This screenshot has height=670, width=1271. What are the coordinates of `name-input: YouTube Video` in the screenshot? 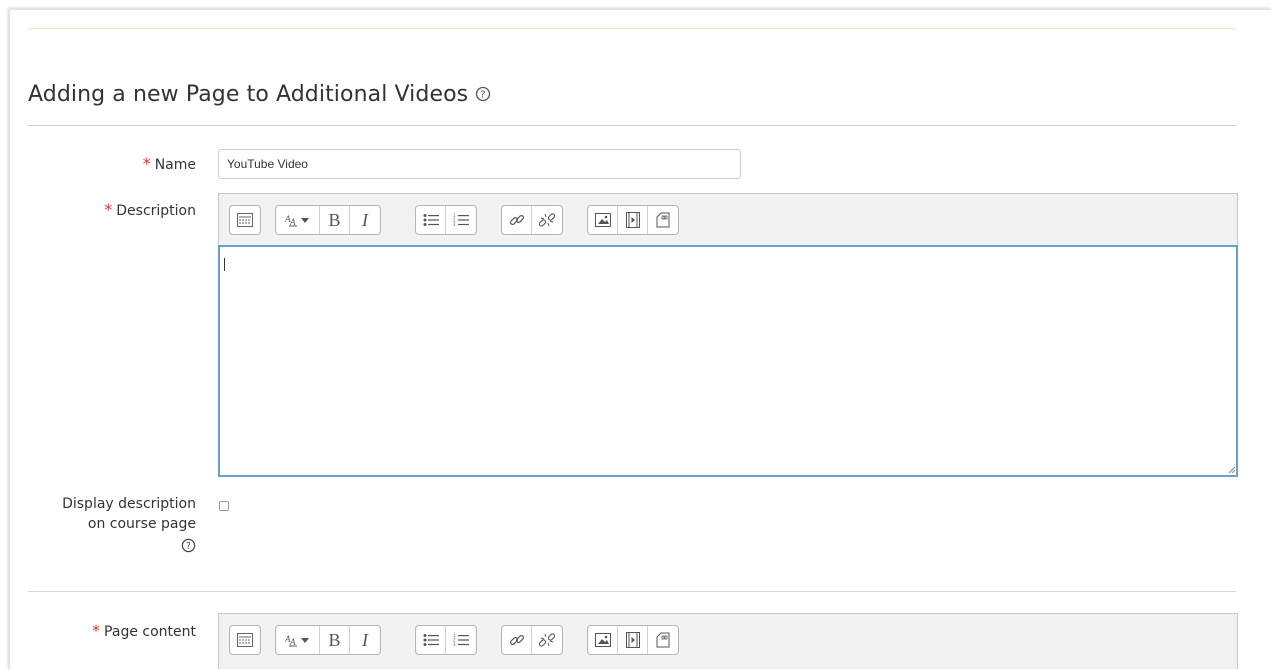 It's located at (479, 164).